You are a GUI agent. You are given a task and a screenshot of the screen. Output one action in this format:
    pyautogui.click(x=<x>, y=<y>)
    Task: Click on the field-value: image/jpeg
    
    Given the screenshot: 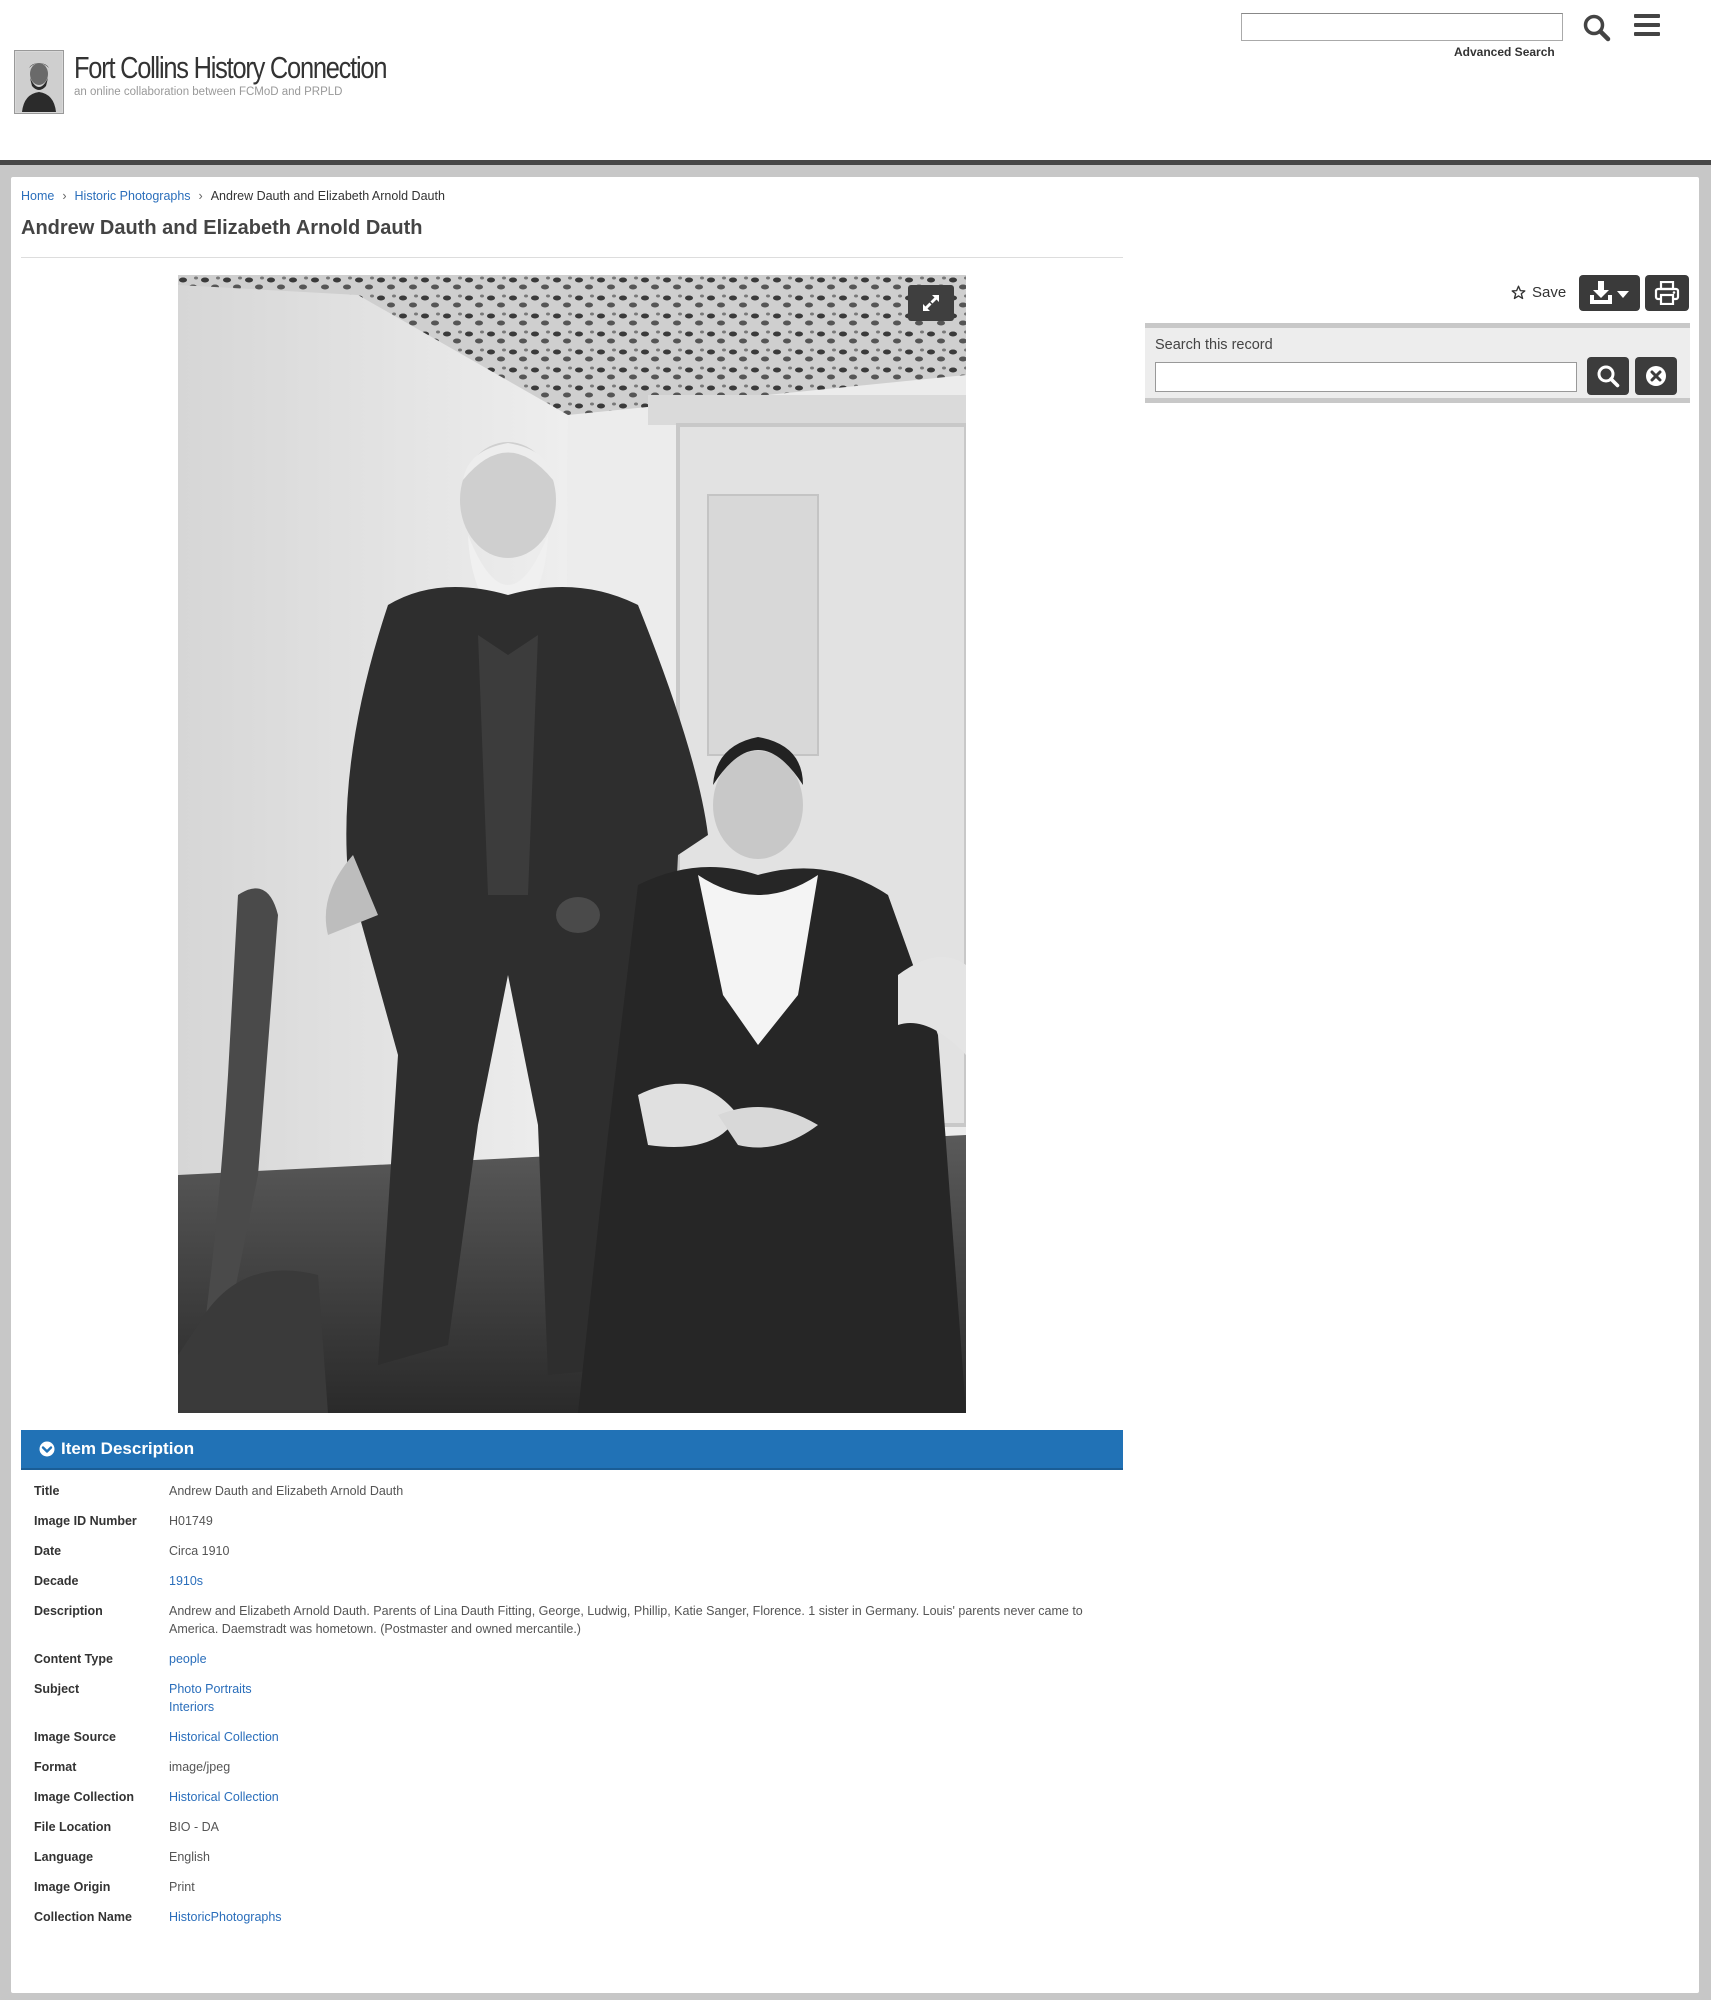 What is the action you would take?
    pyautogui.click(x=200, y=1767)
    